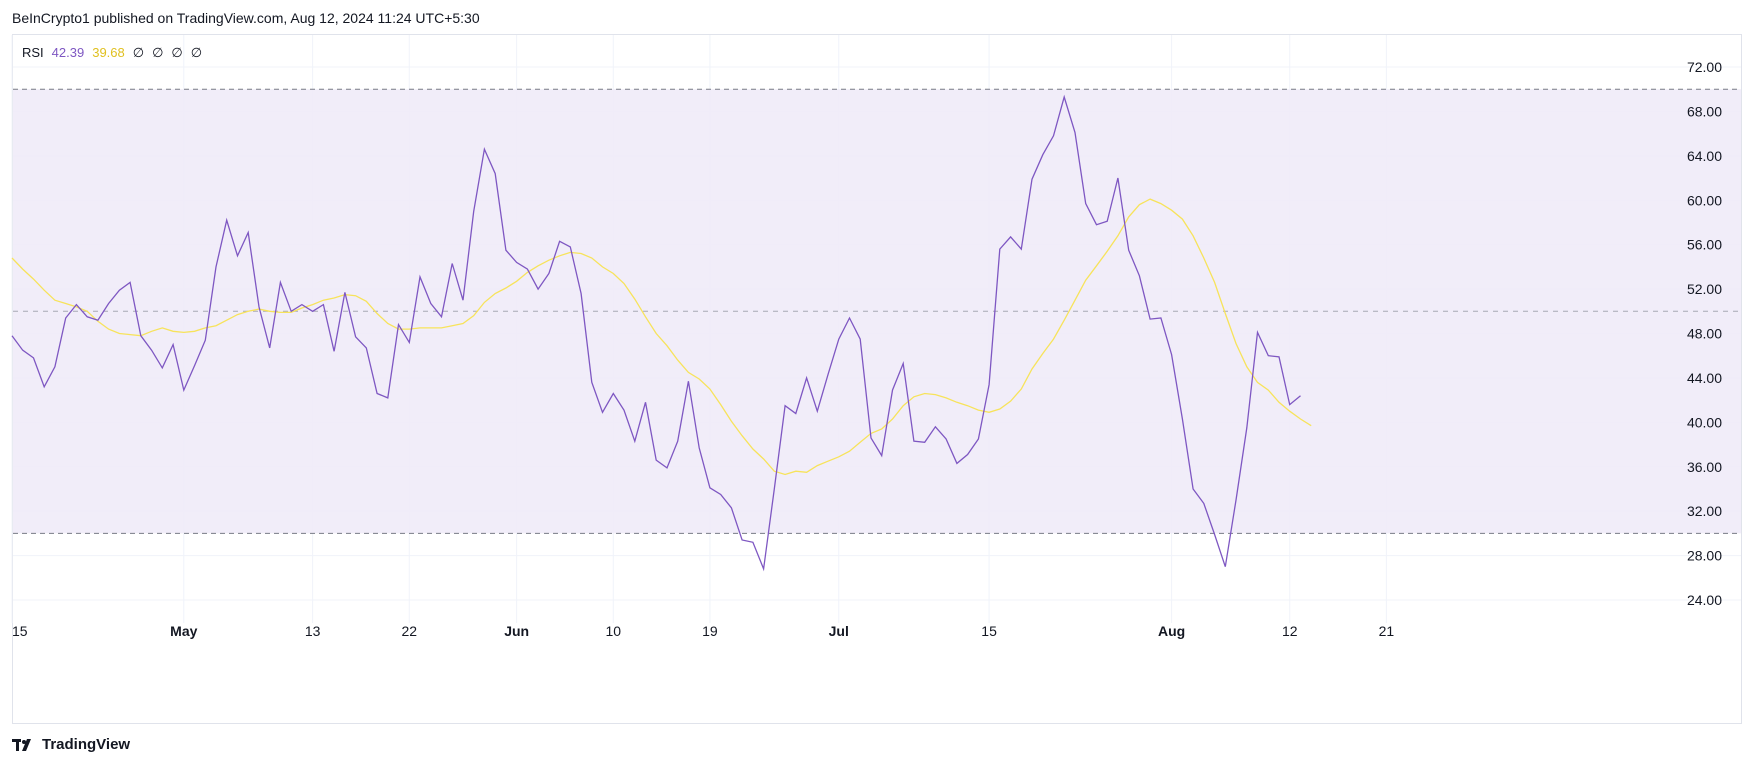 The height and width of the screenshot is (768, 1755). What do you see at coordinates (613, 631) in the screenshot?
I see `x-tick-label: 10` at bounding box center [613, 631].